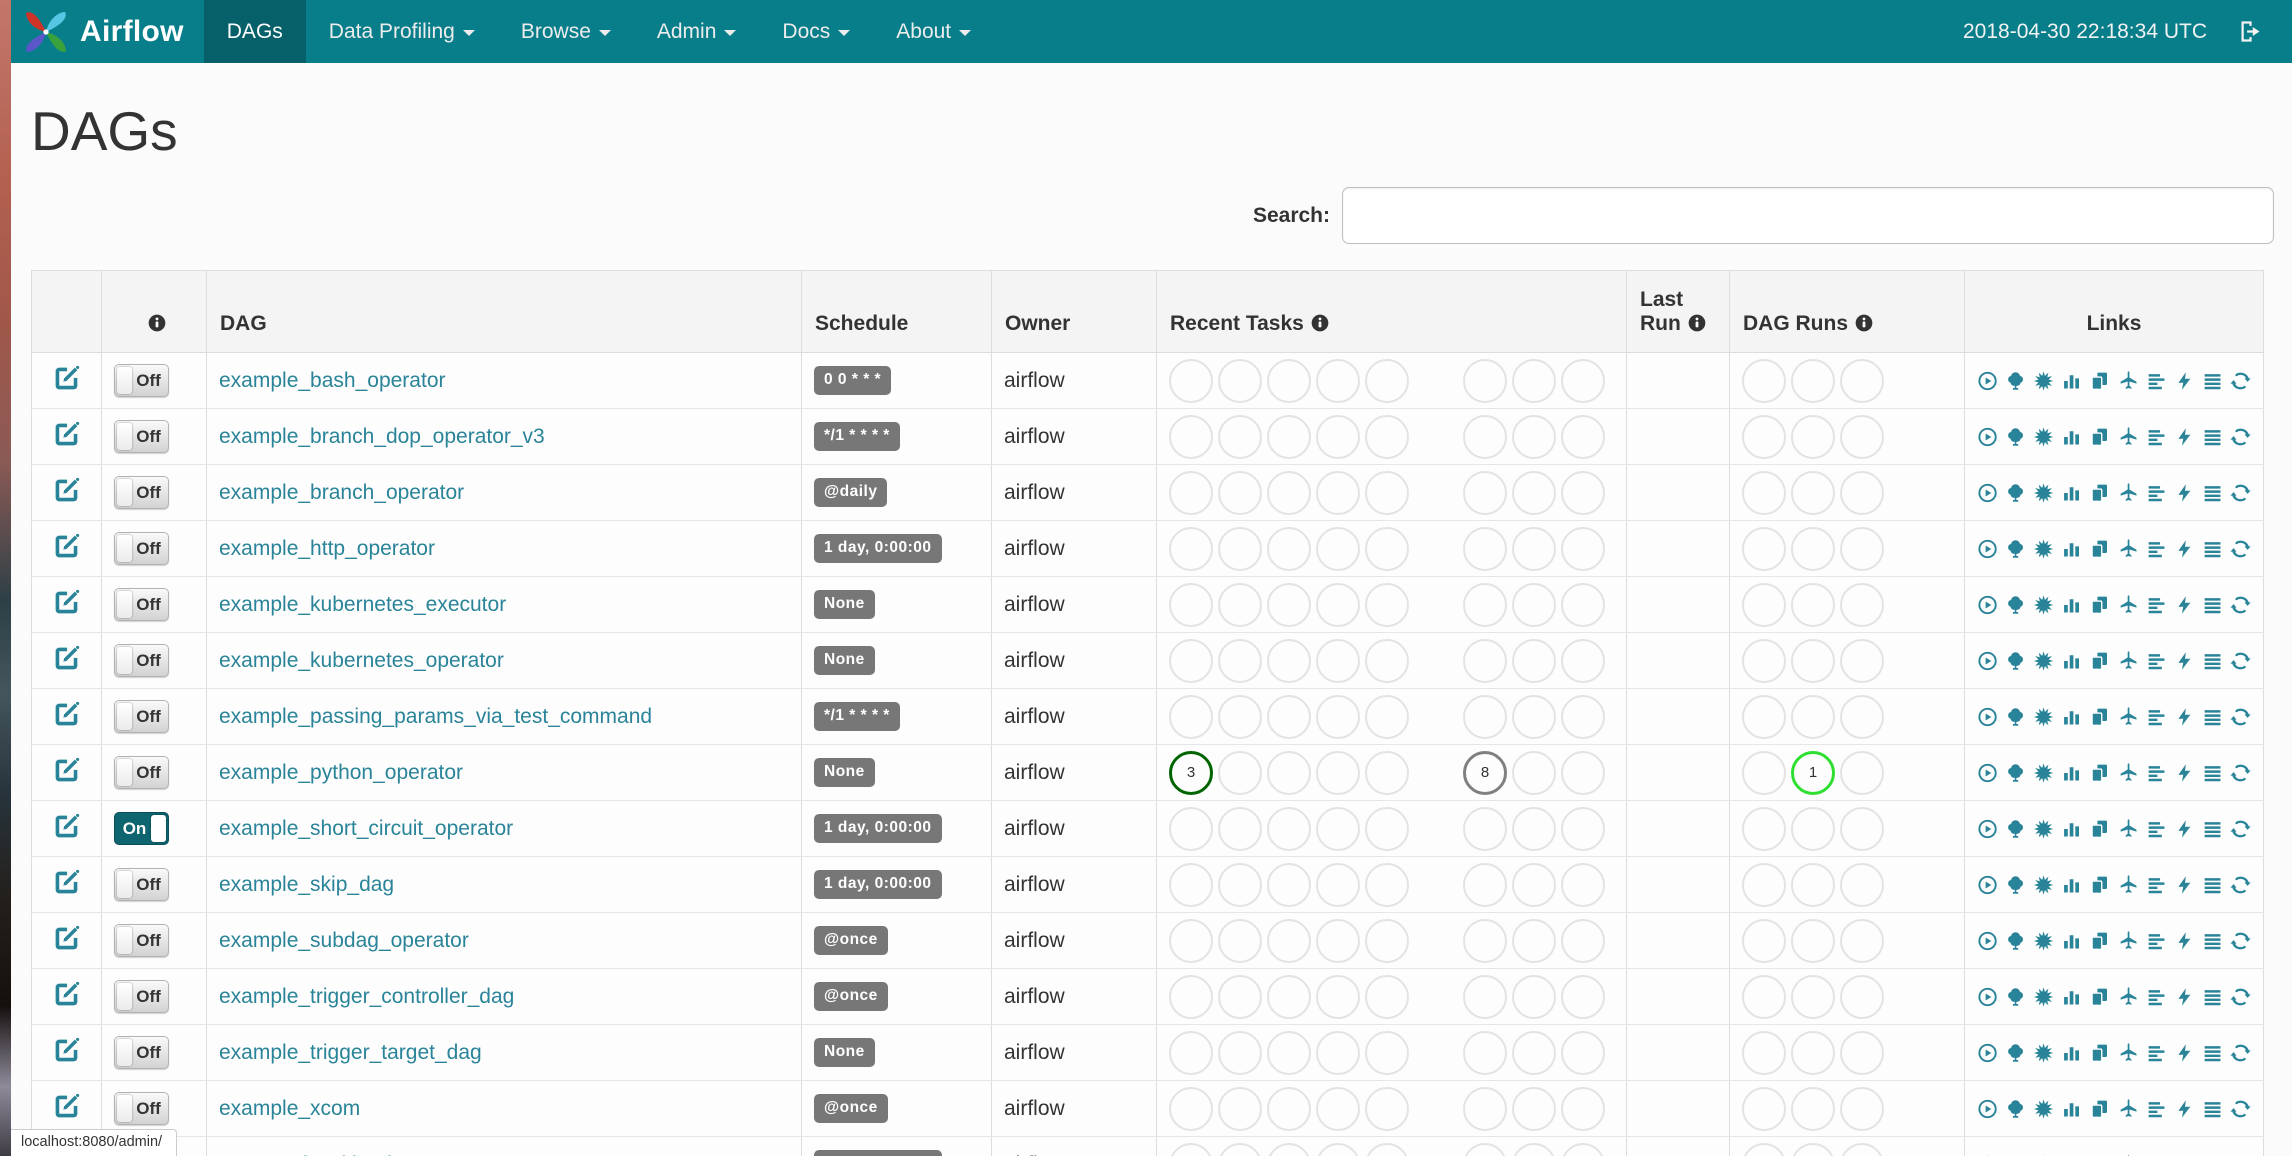 This screenshot has height=1156, width=2292. I want to click on nav-item-dags: DAGs, so click(254, 31).